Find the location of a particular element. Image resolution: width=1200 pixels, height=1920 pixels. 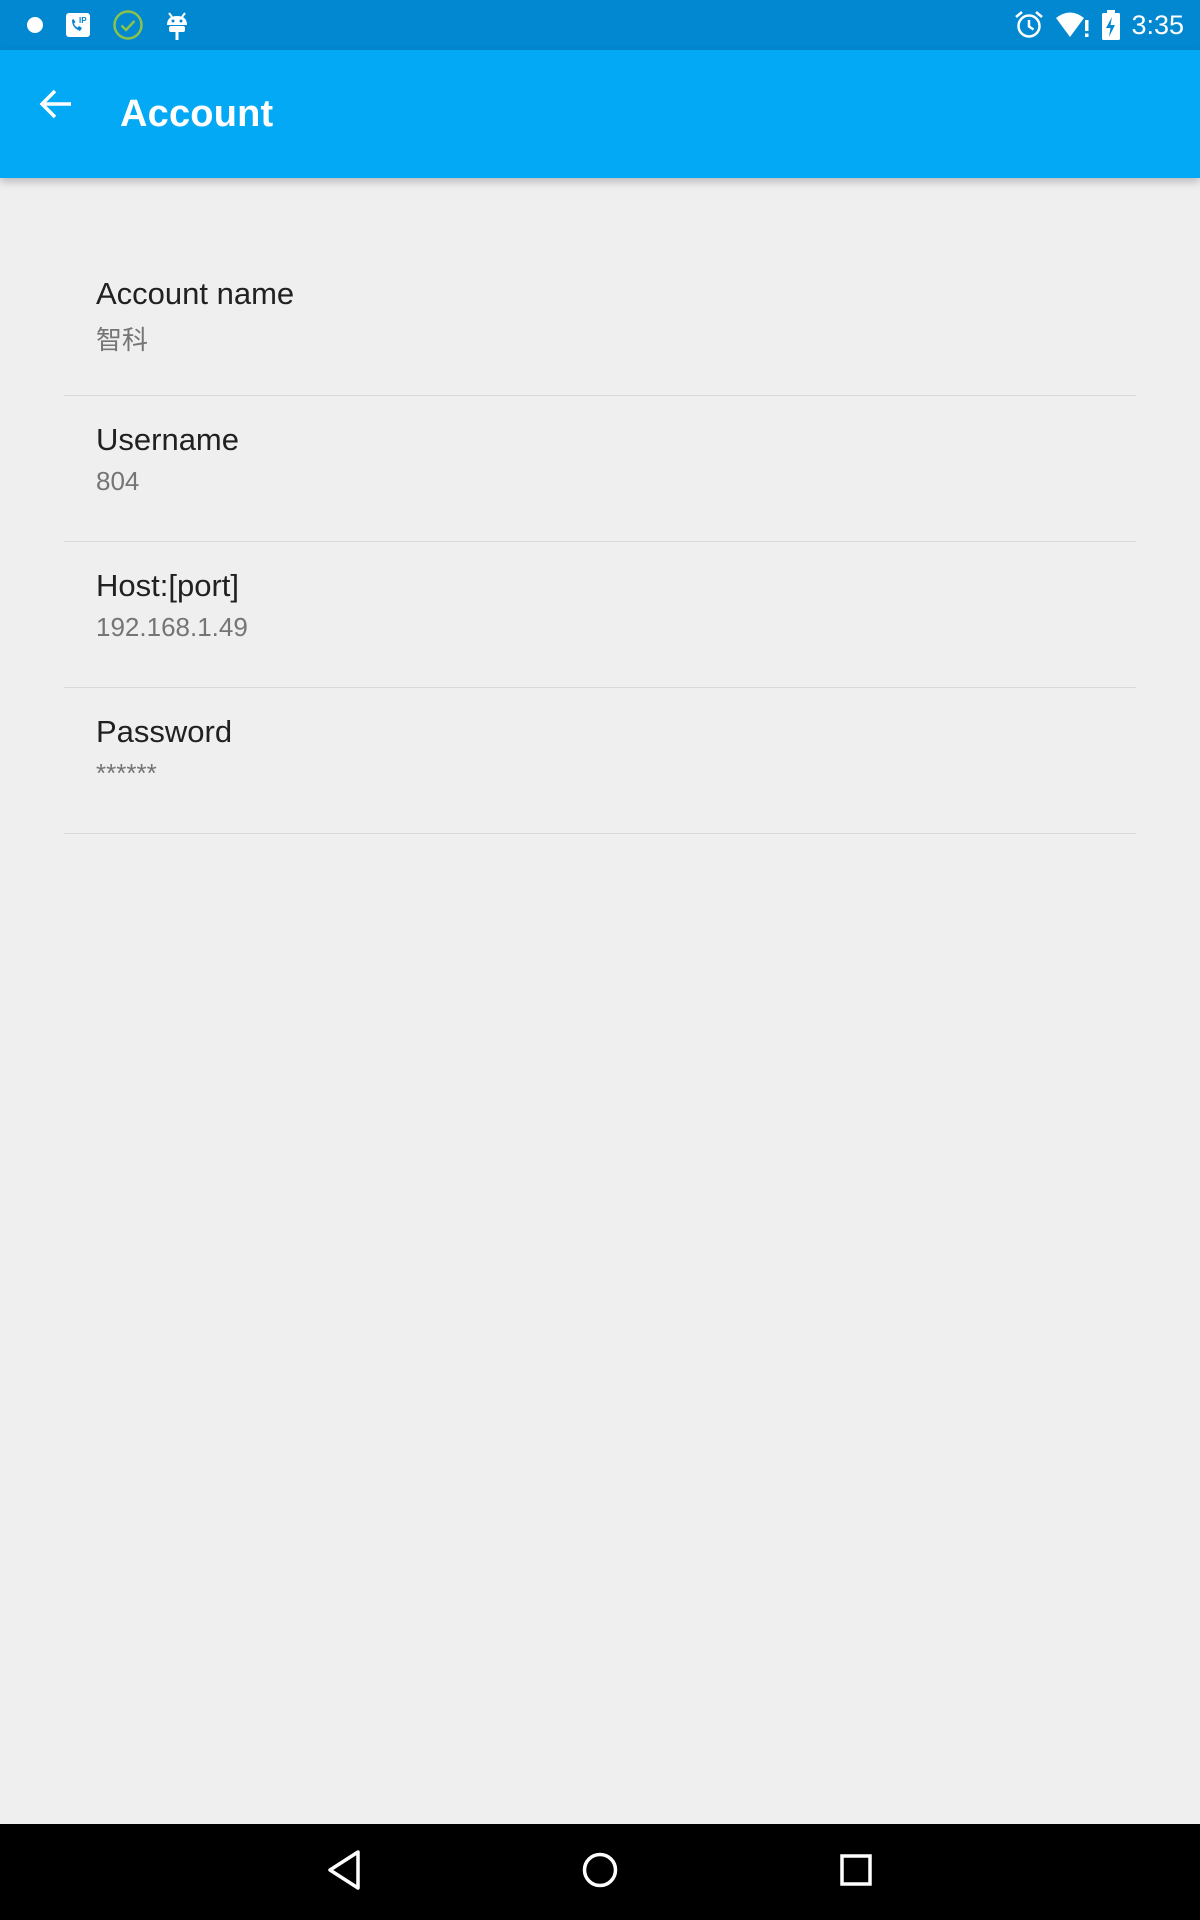

app-bar: Account is located at coordinates (600, 114).